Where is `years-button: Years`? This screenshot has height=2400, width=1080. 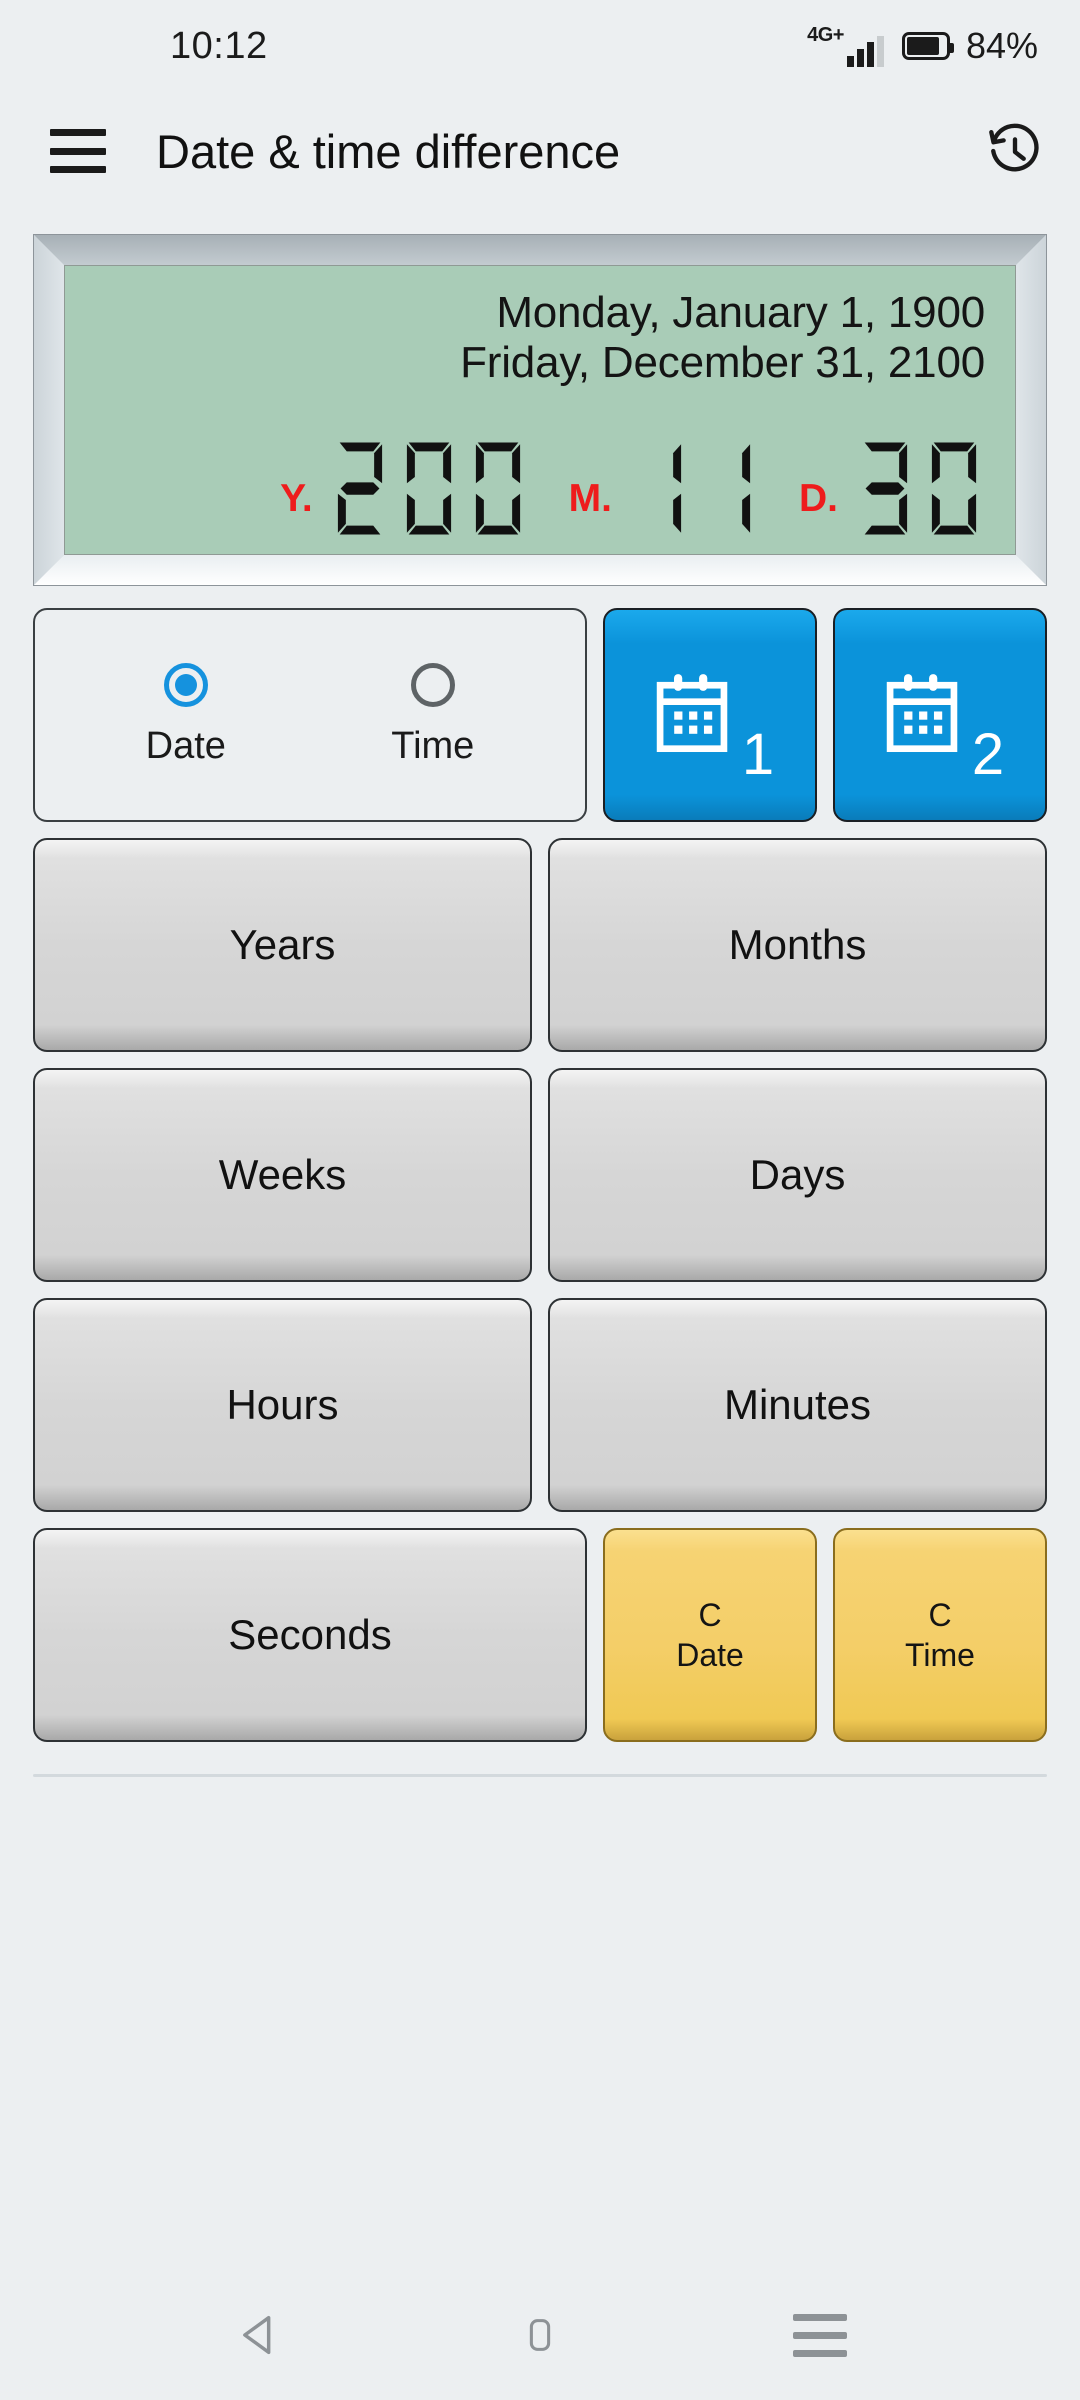 years-button: Years is located at coordinates (282, 945).